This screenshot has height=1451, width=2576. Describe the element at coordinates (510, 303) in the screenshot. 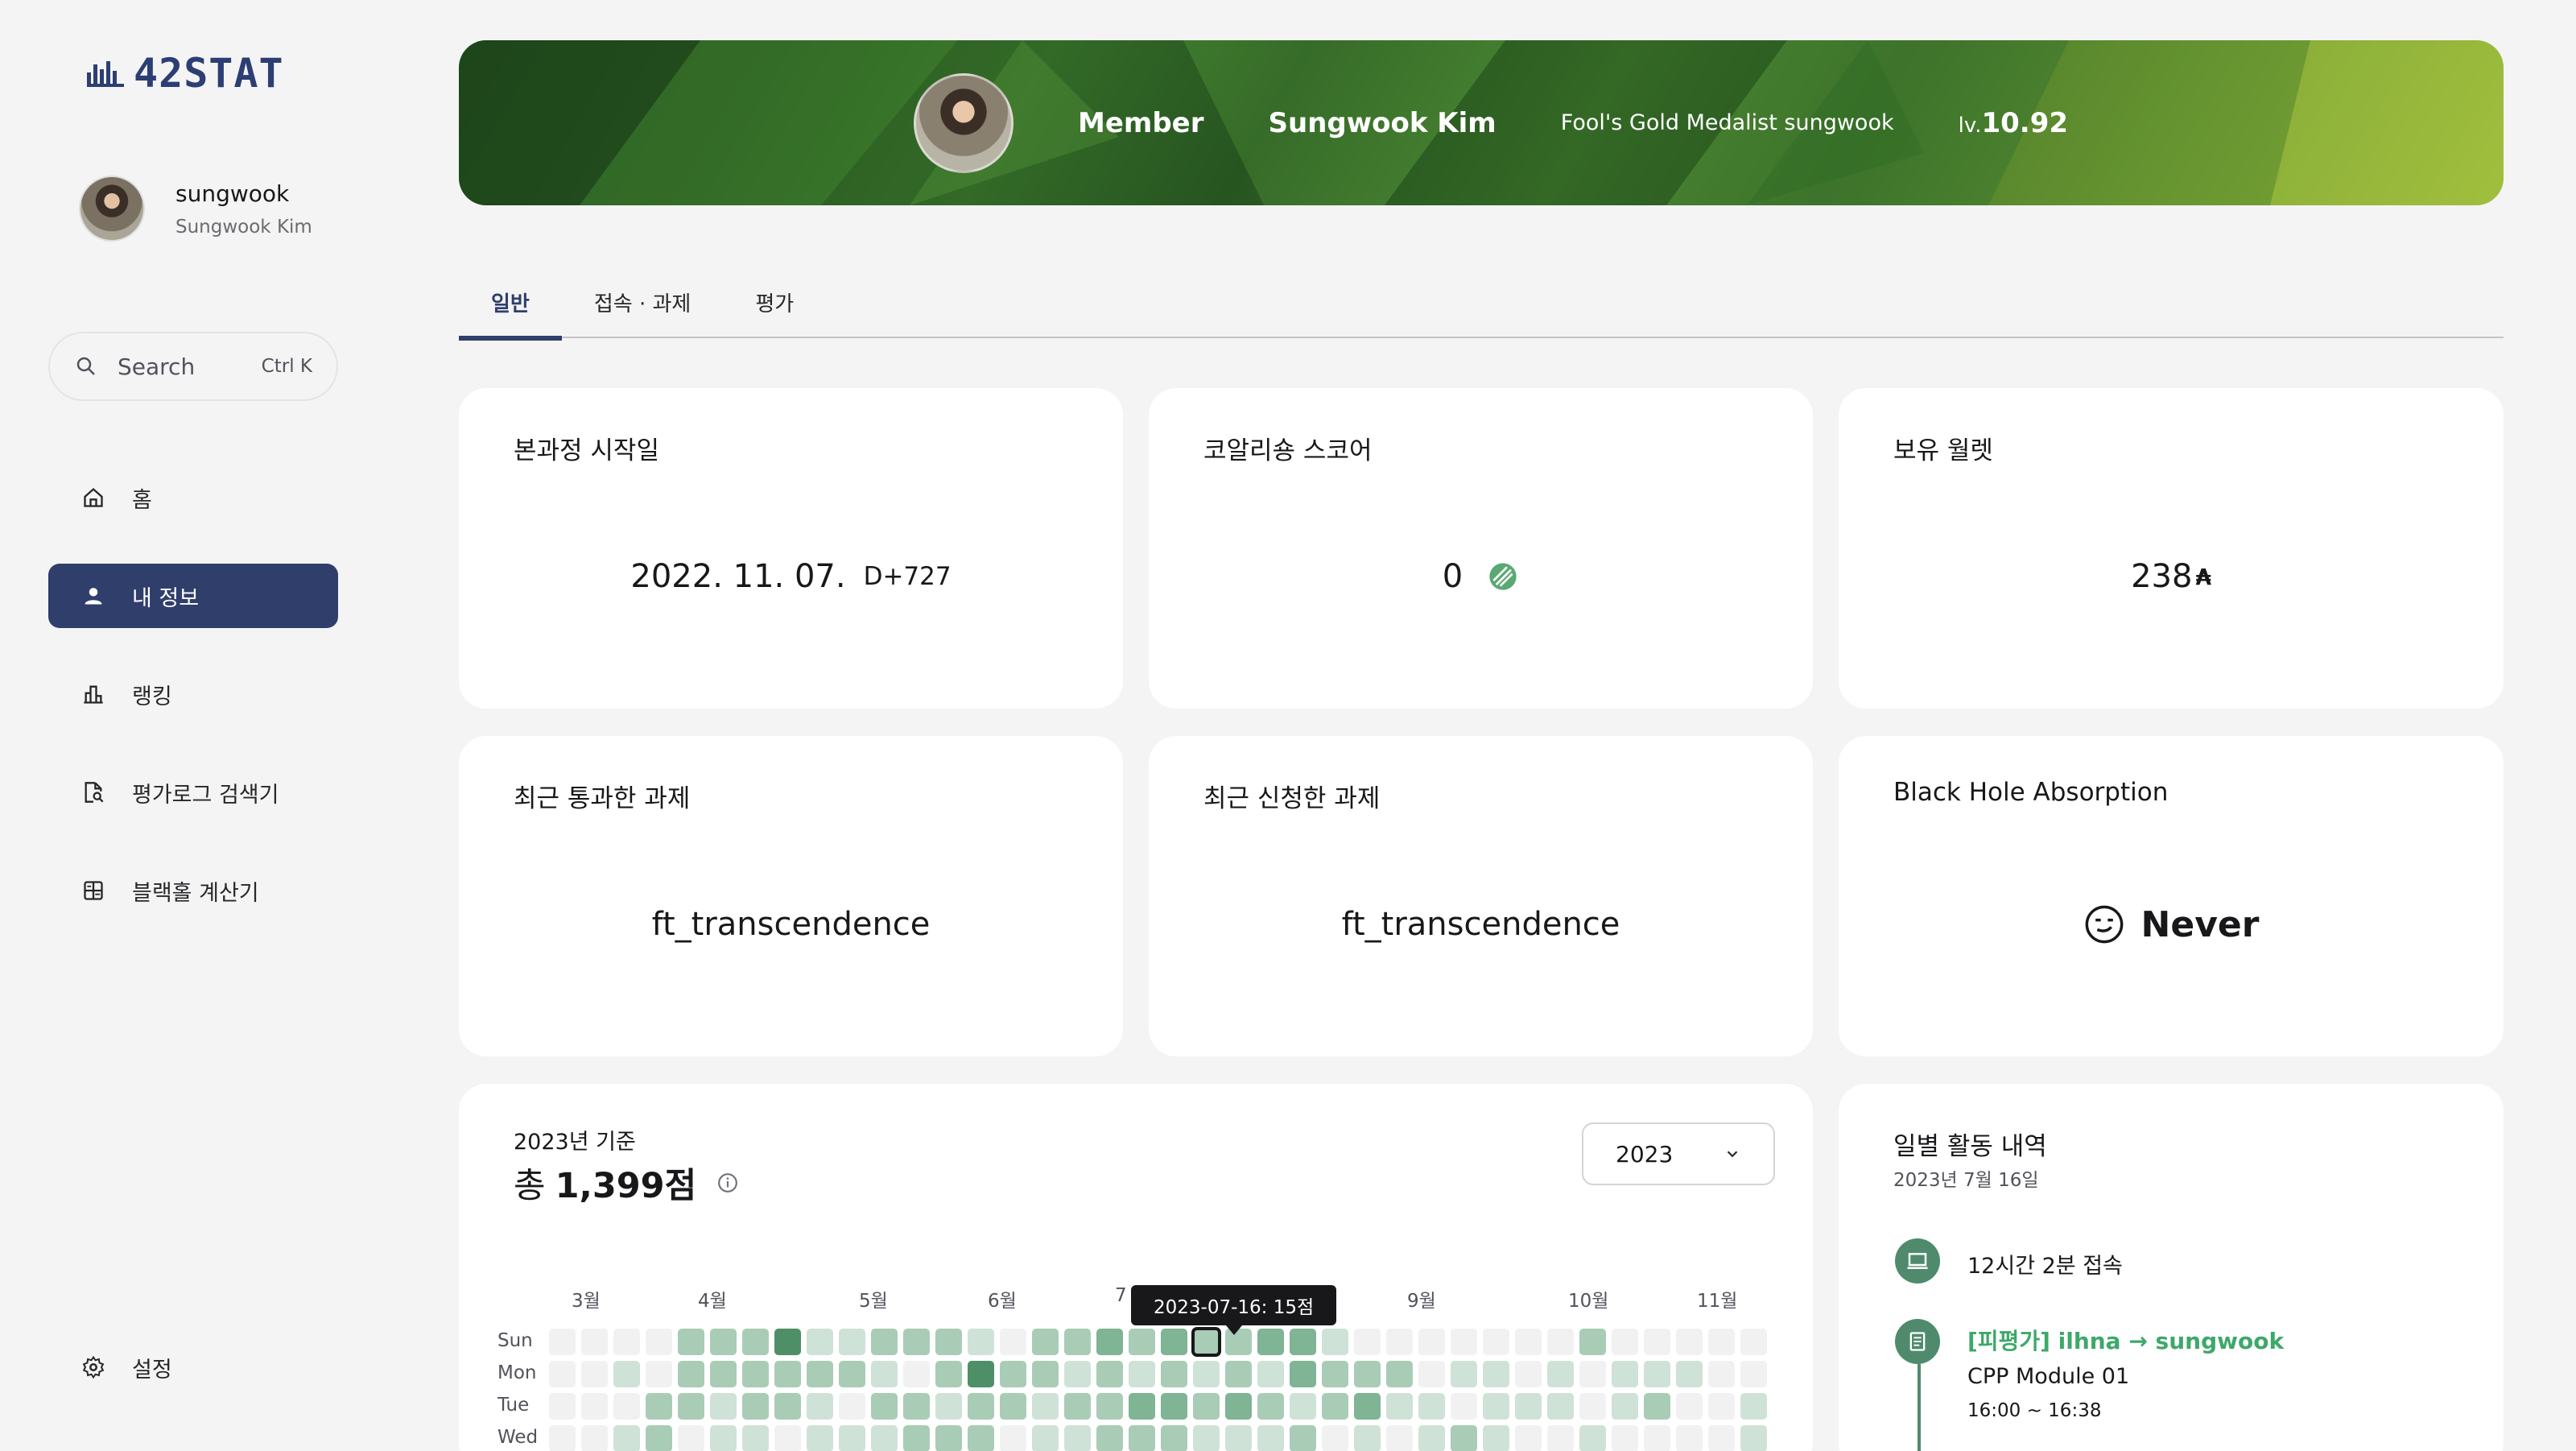

I see `tab-general: 일반` at that location.